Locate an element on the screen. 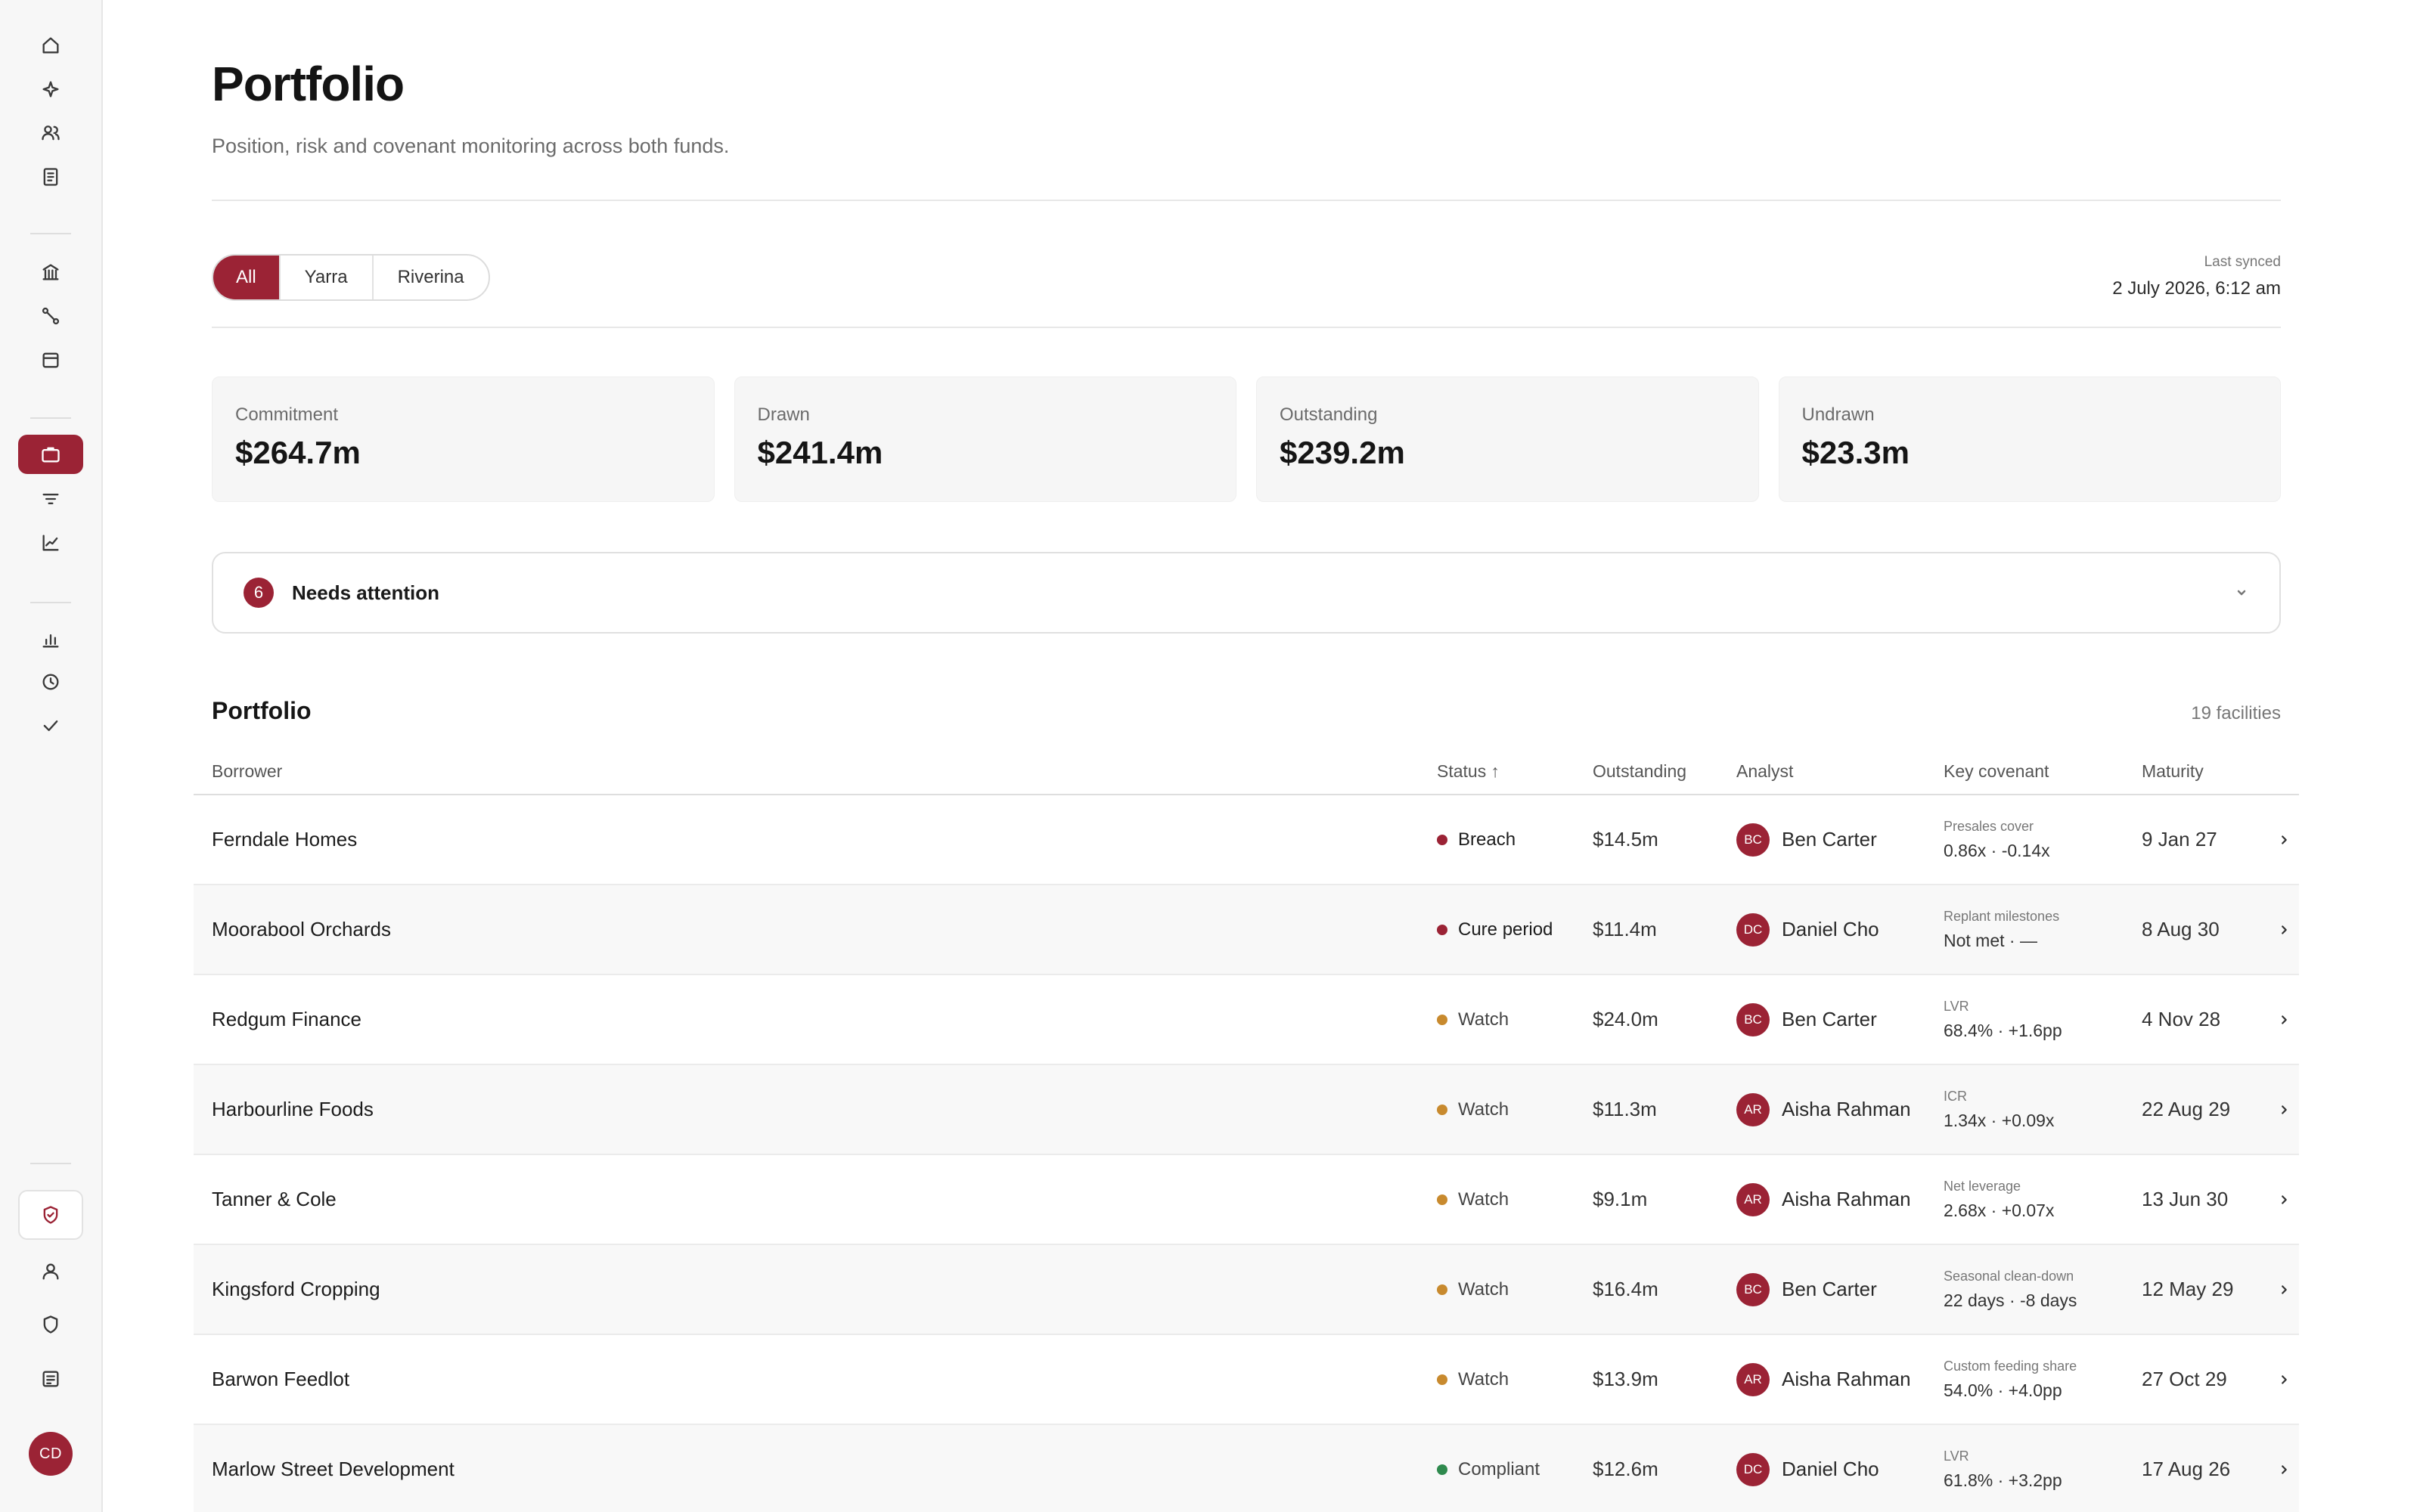 This screenshot has height=1512, width=2420. analyst-name: Aisha Rahman is located at coordinates (1846, 1199).